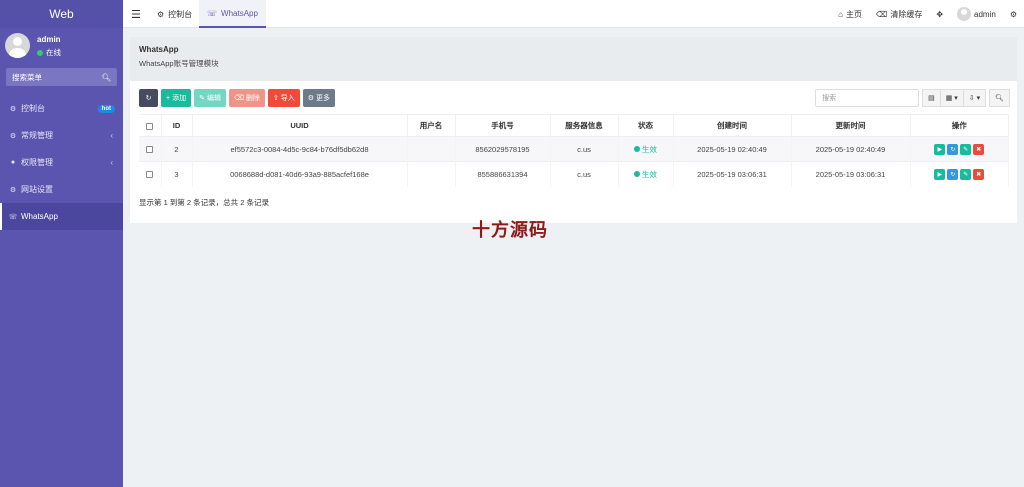 This screenshot has height=487, width=1024. What do you see at coordinates (851, 174) in the screenshot?
I see `cell-updated: 2025-05-19 03:06:31` at bounding box center [851, 174].